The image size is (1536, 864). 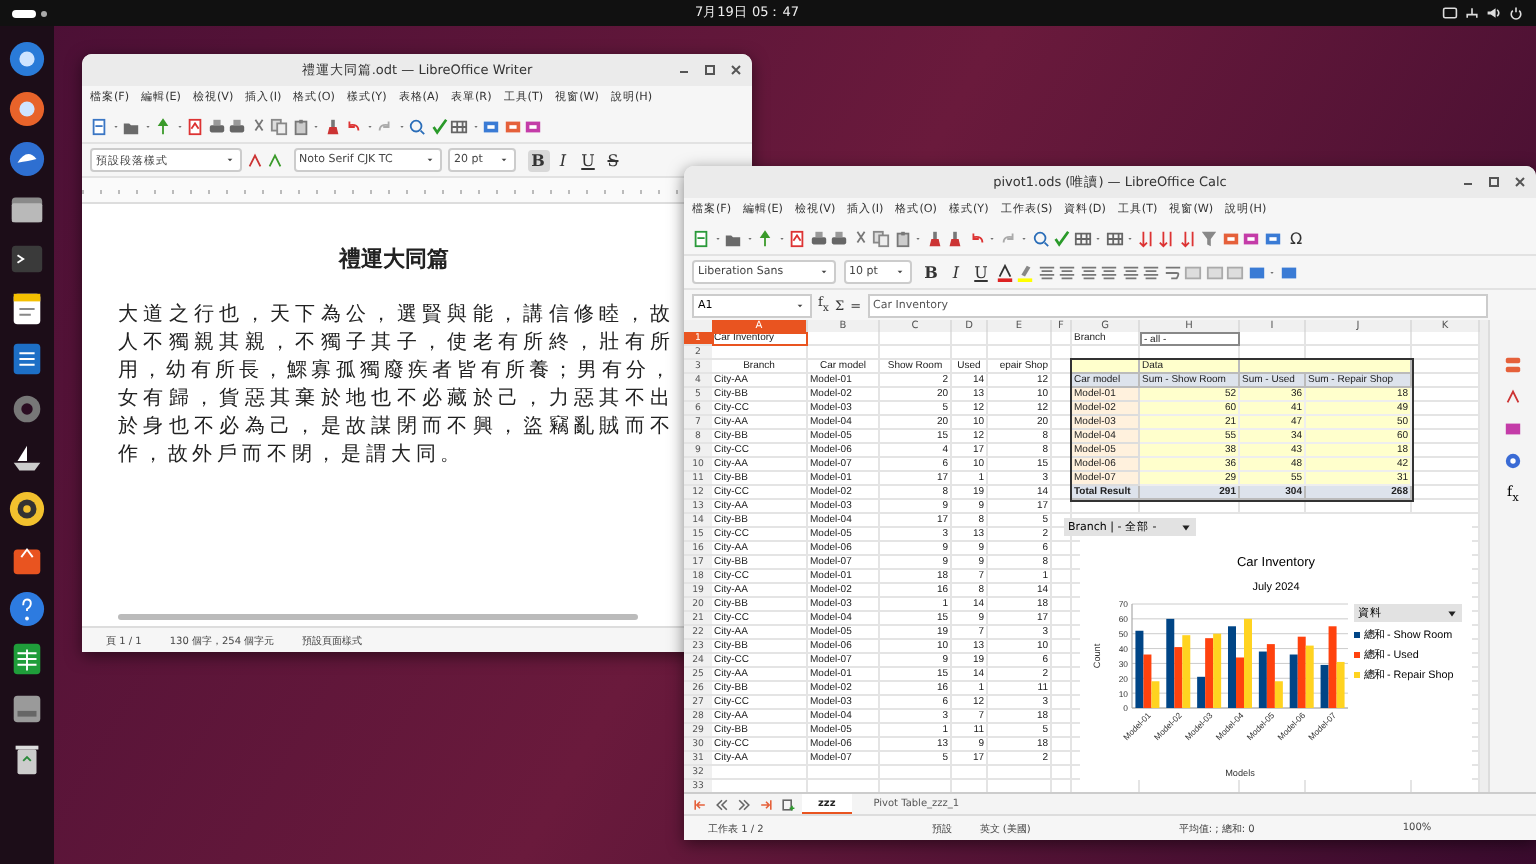 What do you see at coordinates (394, 400) in the screenshot?
I see `body-text-line: 女有歸，貨惡其棄於地也不必藏於己，力惡其不出` at bounding box center [394, 400].